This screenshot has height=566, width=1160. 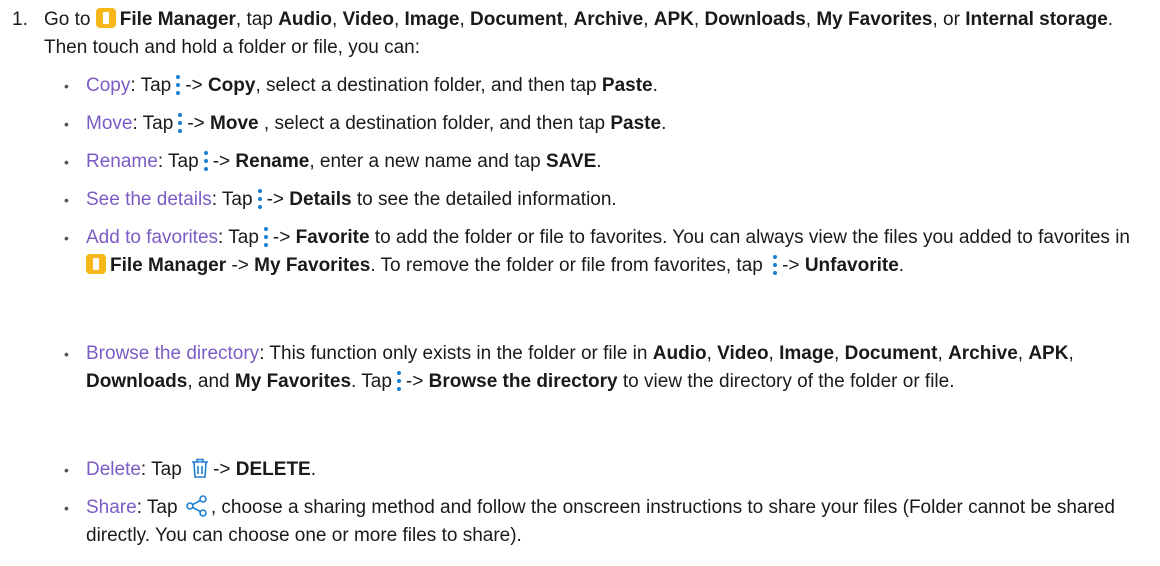 What do you see at coordinates (332, 237) in the screenshot?
I see `command-favorite: Favorite` at bounding box center [332, 237].